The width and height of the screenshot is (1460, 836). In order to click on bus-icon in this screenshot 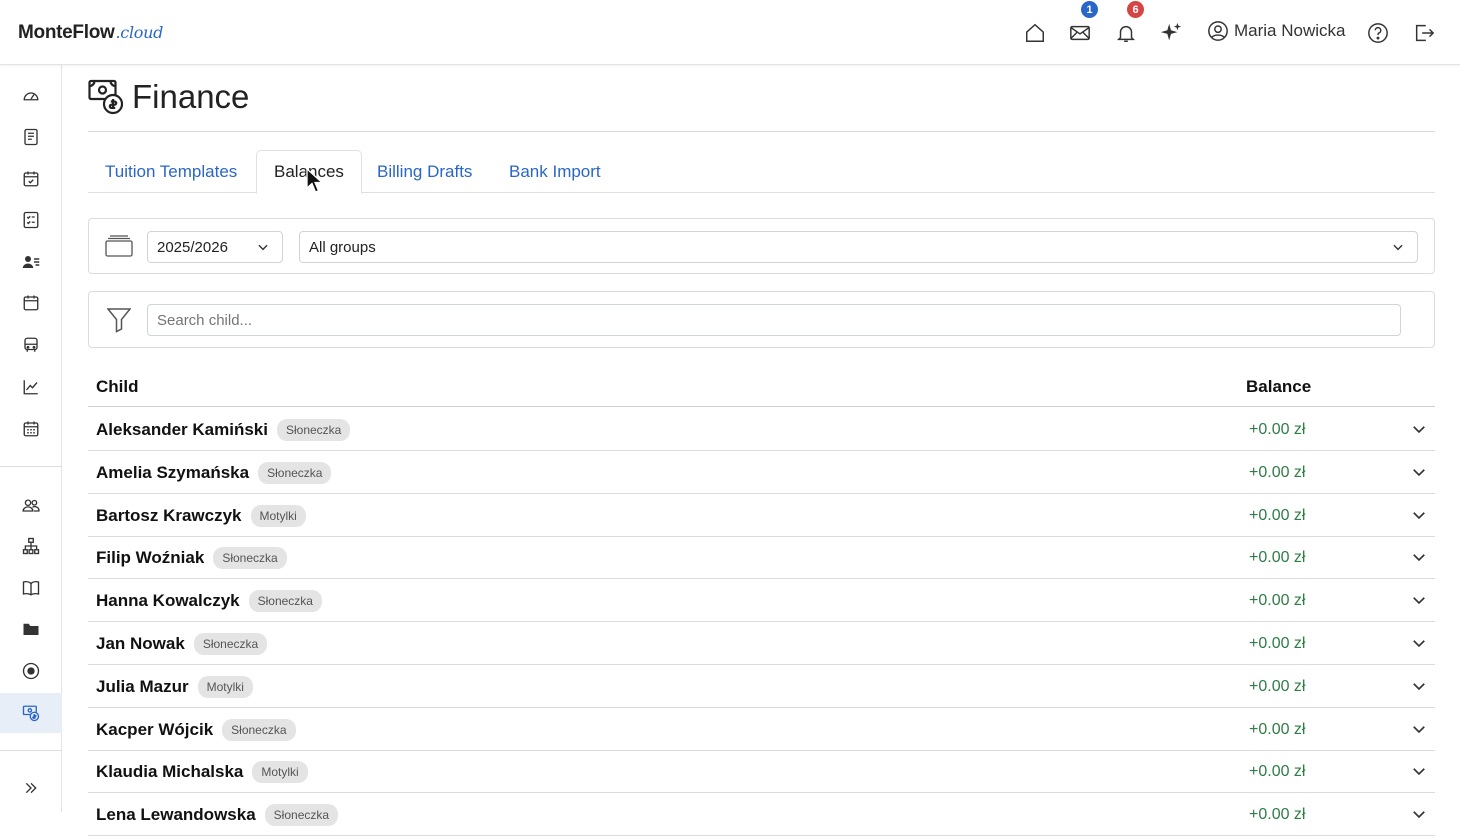, I will do `click(31, 344)`.